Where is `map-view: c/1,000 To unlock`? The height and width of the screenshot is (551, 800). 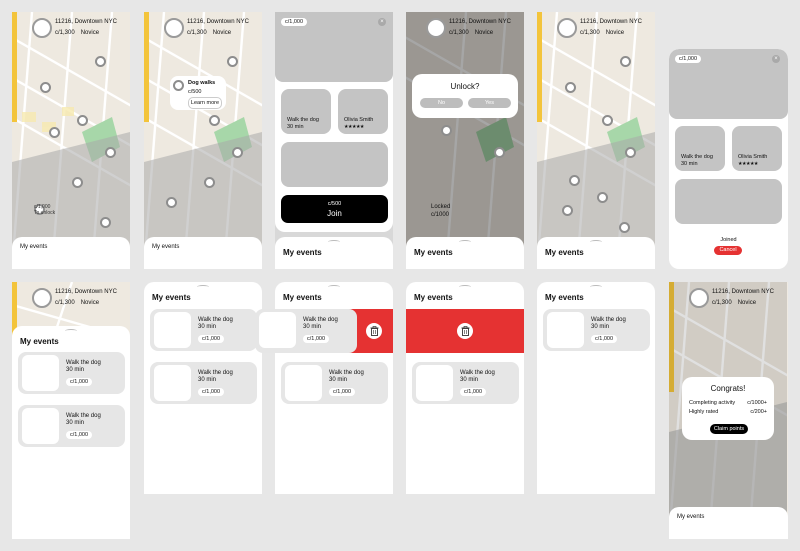
map-view: c/1,000 To unlock is located at coordinates (71, 140).